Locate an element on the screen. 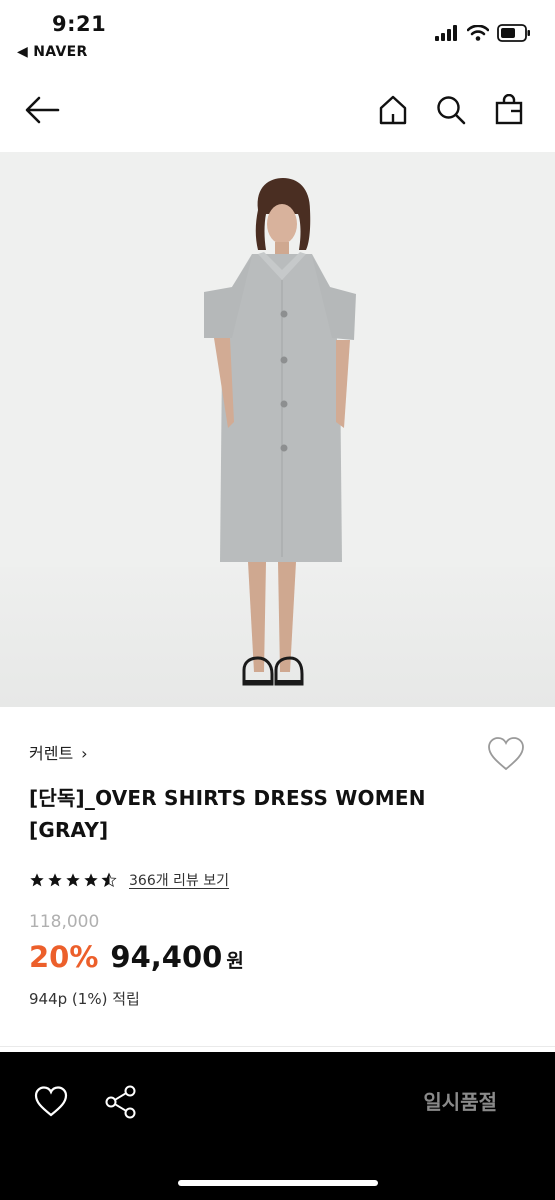 This screenshot has width=555, height=1200. brand-name: 커렌트 is located at coordinates (51, 753).